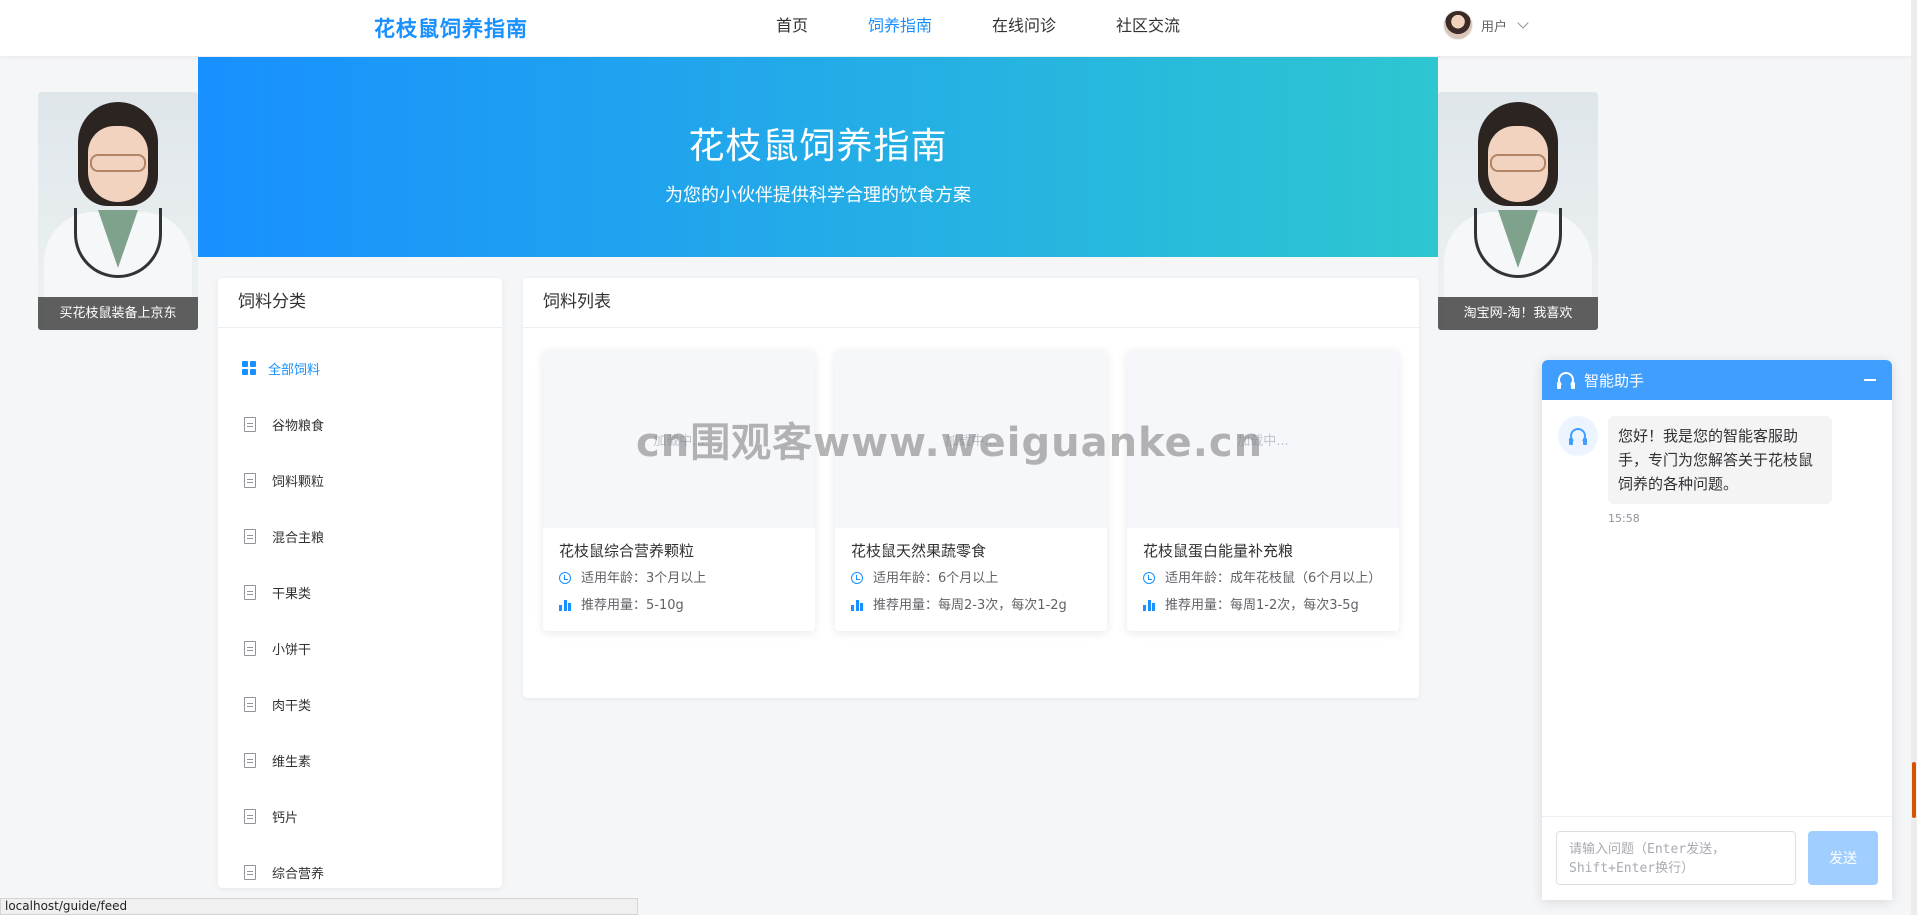 Image resolution: width=1917 pixels, height=915 pixels. What do you see at coordinates (298, 482) in the screenshot?
I see `category-item-label: 饲料颗粒` at bounding box center [298, 482].